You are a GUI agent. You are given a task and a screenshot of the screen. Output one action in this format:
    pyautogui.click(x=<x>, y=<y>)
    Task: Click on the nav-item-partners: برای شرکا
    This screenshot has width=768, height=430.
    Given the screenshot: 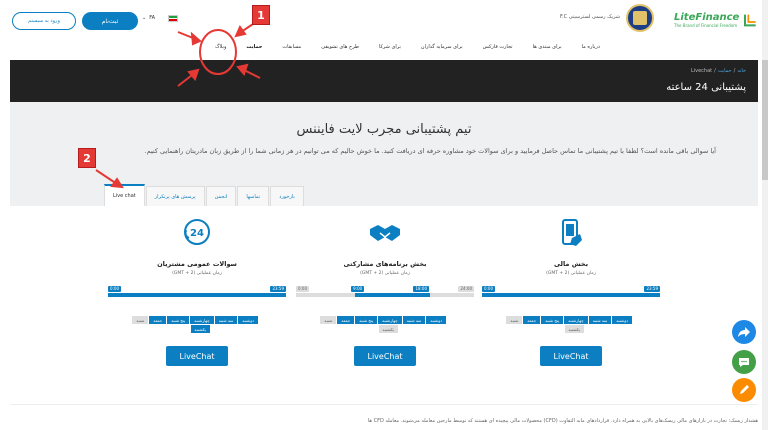 What is the action you would take?
    pyautogui.click(x=390, y=47)
    